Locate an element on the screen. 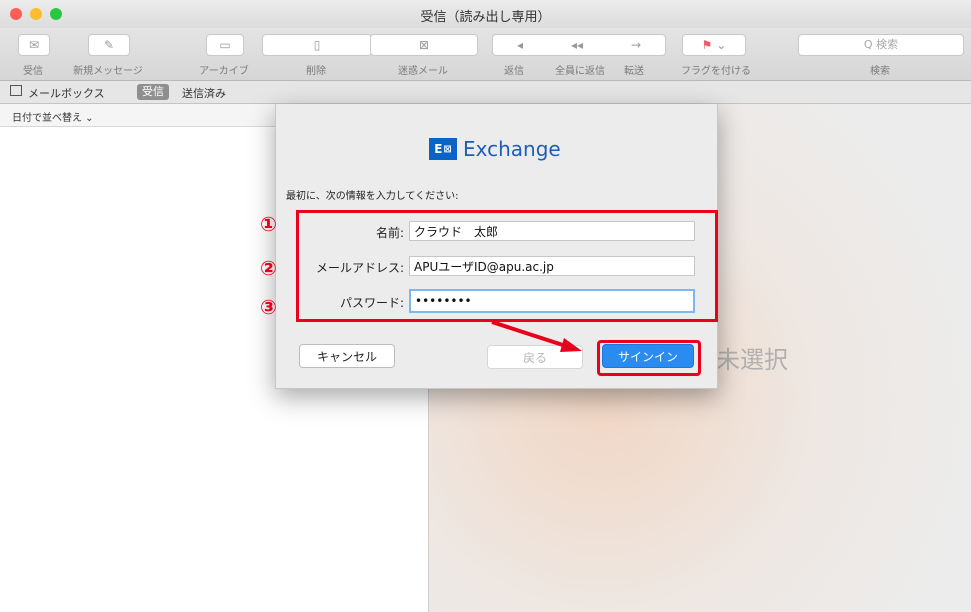  dialog-prompt: 最初に、次の情報を入力してください: is located at coordinates (372, 196).